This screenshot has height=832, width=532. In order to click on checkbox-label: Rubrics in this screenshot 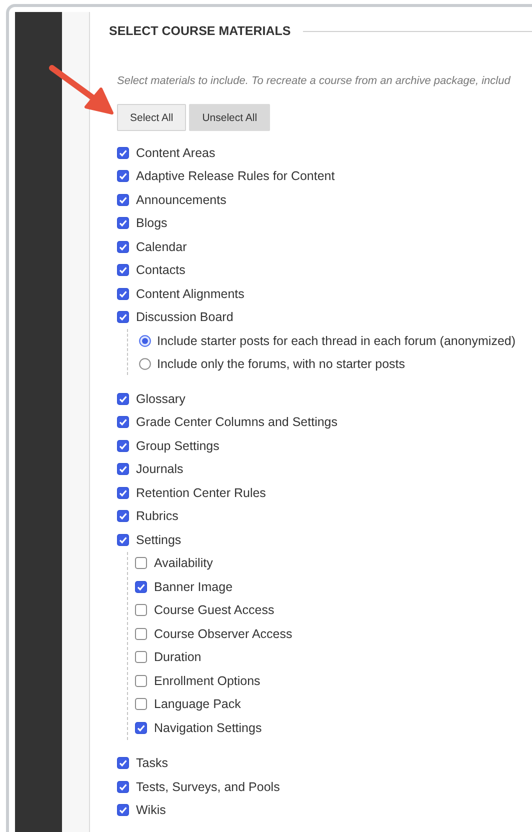, I will do `click(157, 516)`.